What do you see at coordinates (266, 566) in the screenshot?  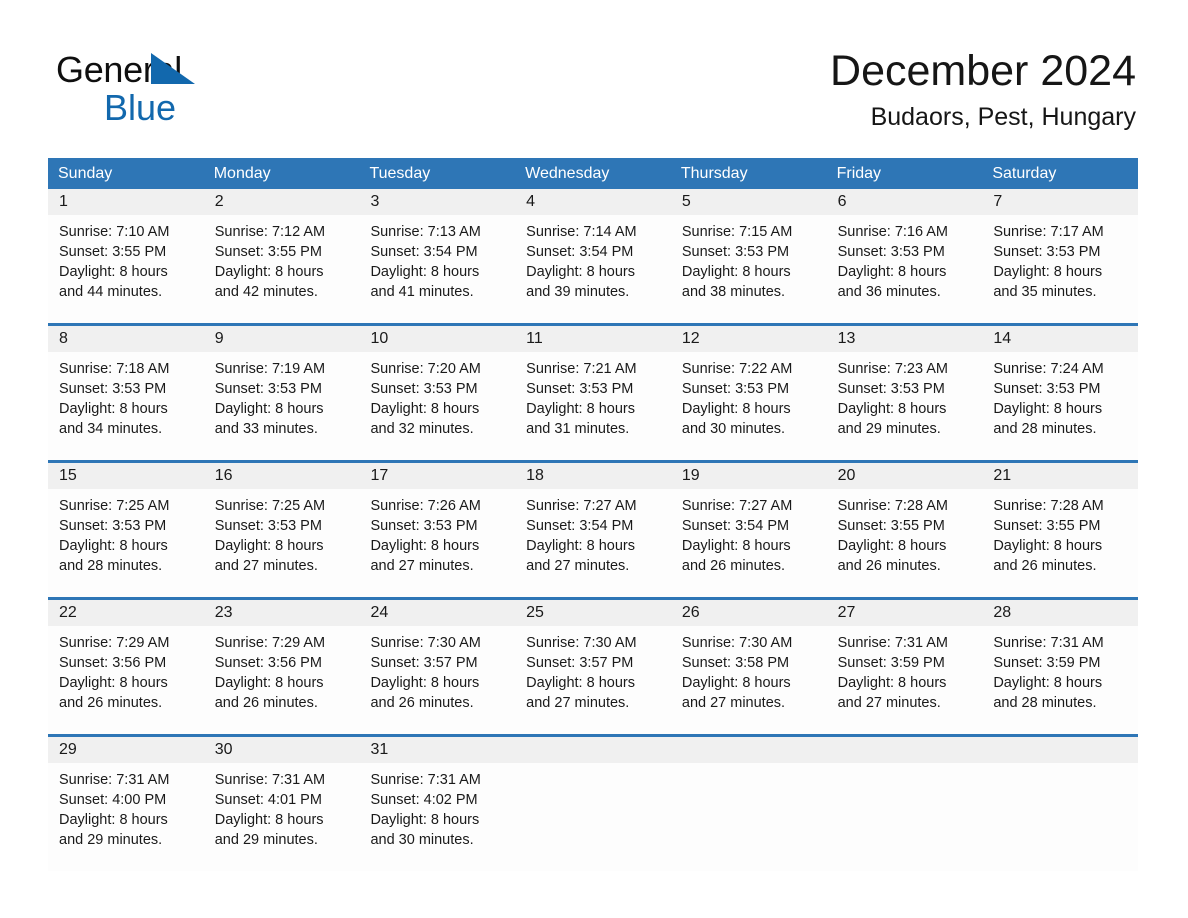 I see `daylight-text-cont: and 27 minutes.` at bounding box center [266, 566].